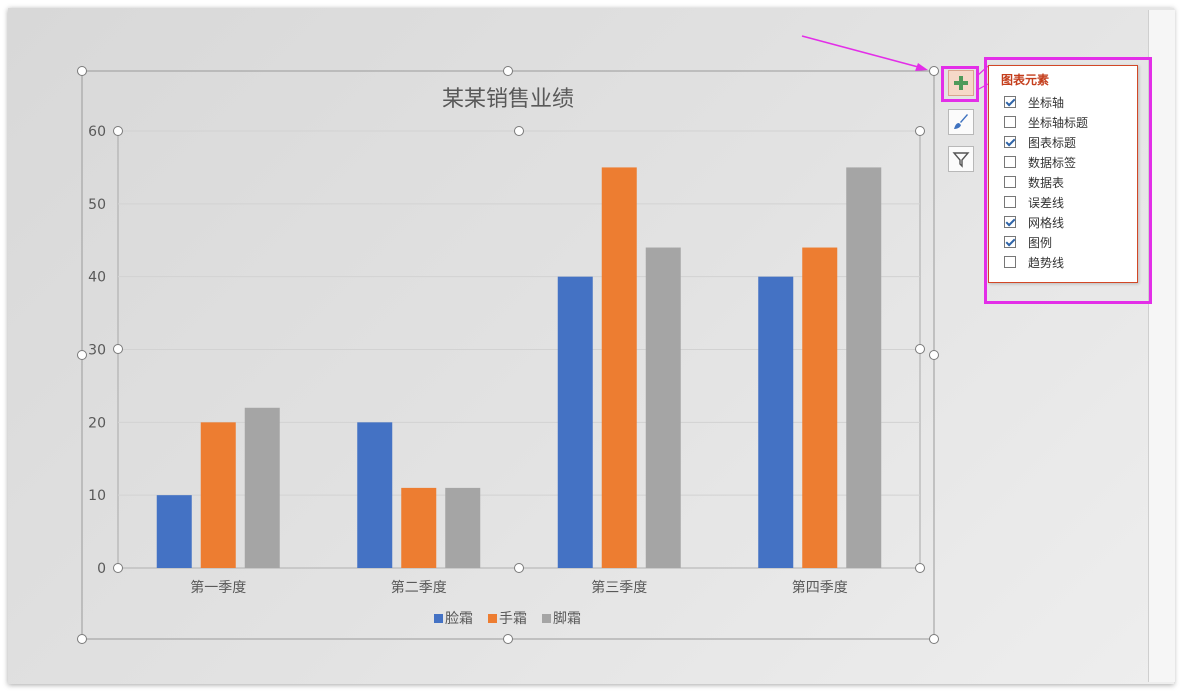 This screenshot has height=694, width=1184. I want to click on chart-elements-button, so click(961, 83).